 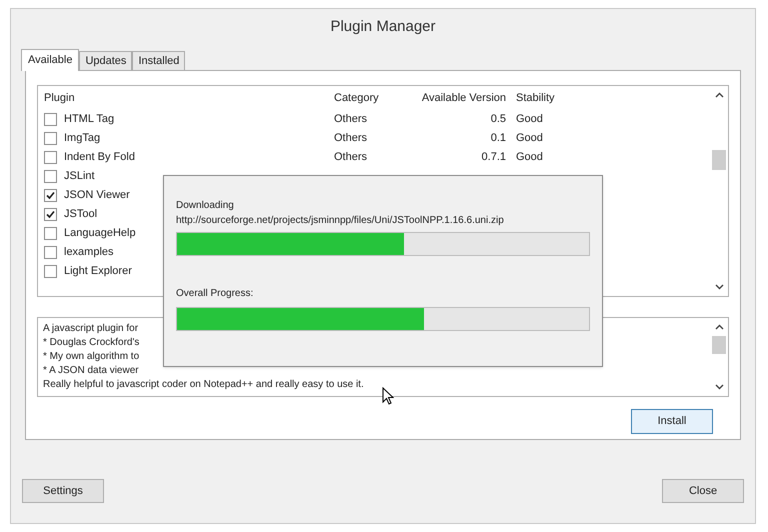 What do you see at coordinates (672, 421) in the screenshot?
I see `install-button: Install` at bounding box center [672, 421].